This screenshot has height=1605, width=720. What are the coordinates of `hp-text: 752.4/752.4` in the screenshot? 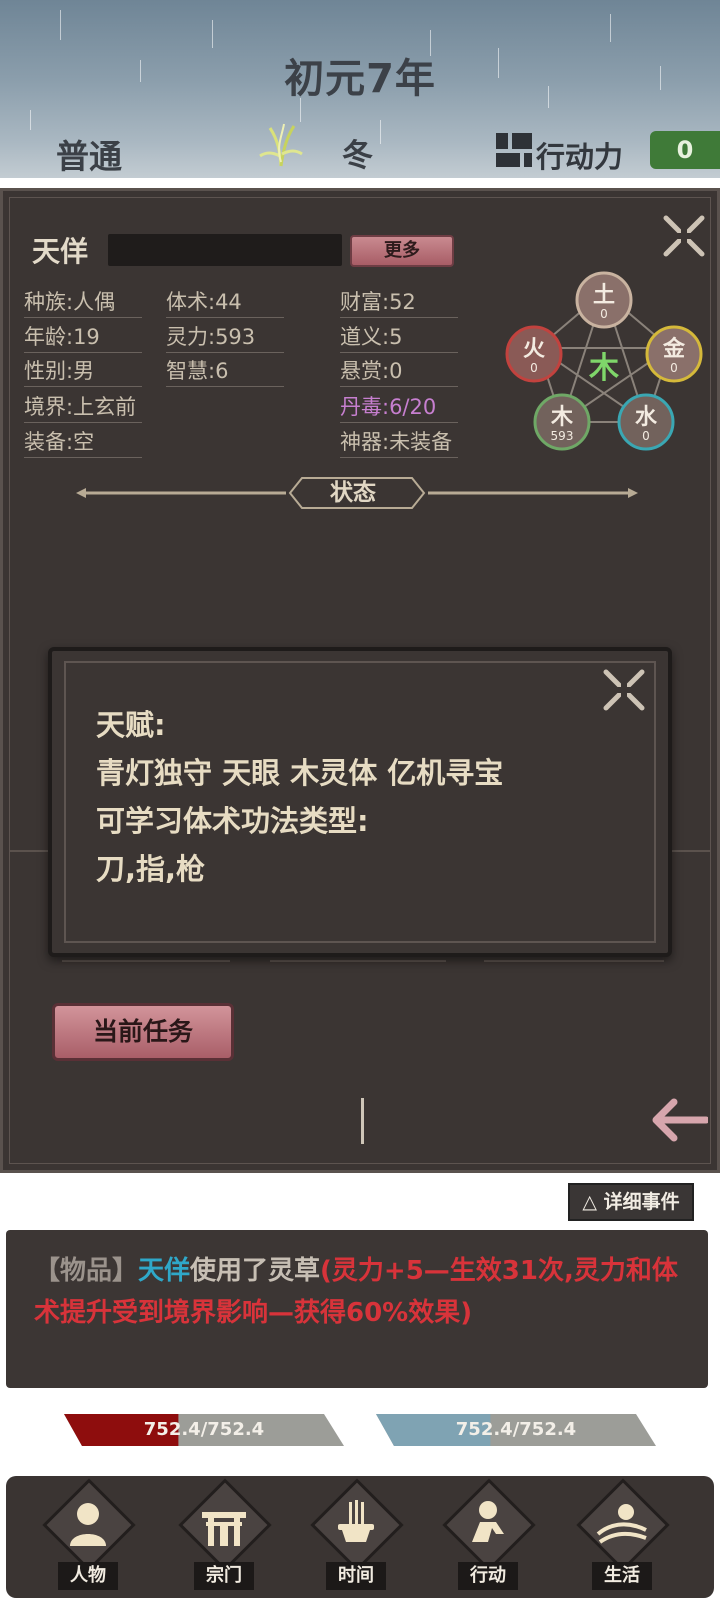 It's located at (204, 1429).